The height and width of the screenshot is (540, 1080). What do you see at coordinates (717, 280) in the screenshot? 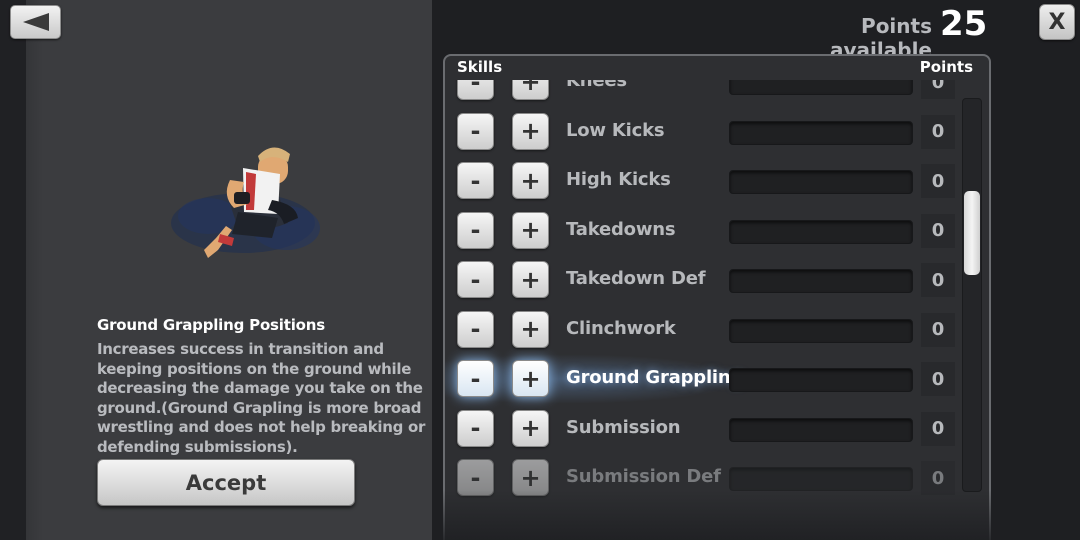
I see `skill-row: - + Takedown Def 0` at bounding box center [717, 280].